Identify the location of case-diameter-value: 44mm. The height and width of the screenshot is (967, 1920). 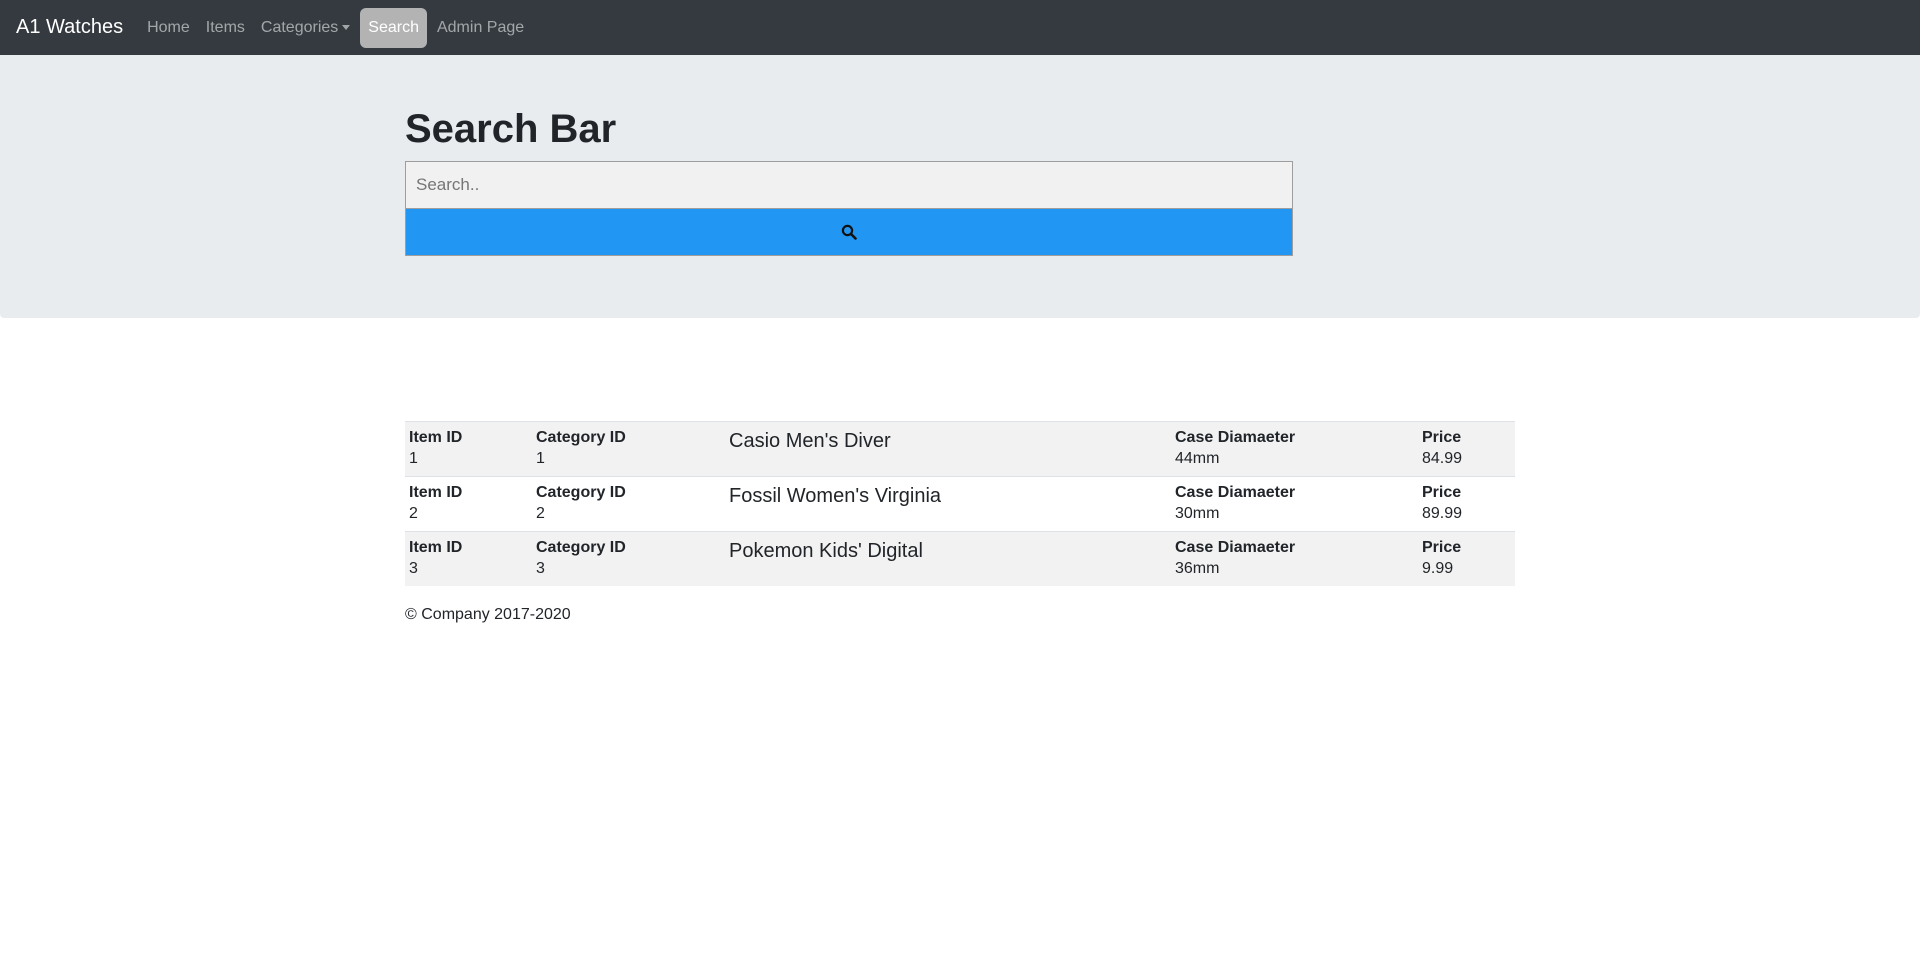
(1197, 458).